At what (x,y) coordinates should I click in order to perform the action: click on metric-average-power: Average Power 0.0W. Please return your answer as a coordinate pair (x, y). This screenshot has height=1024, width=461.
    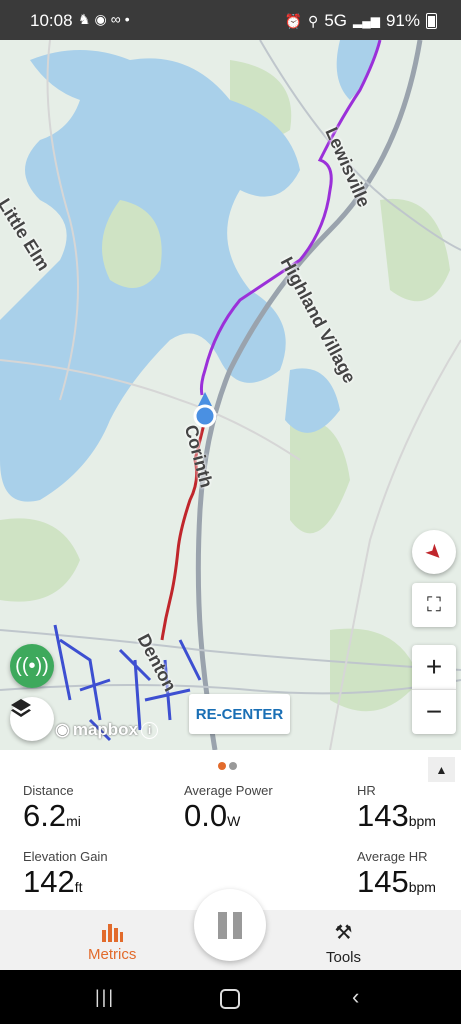
    Looking at the image, I should click on (228, 808).